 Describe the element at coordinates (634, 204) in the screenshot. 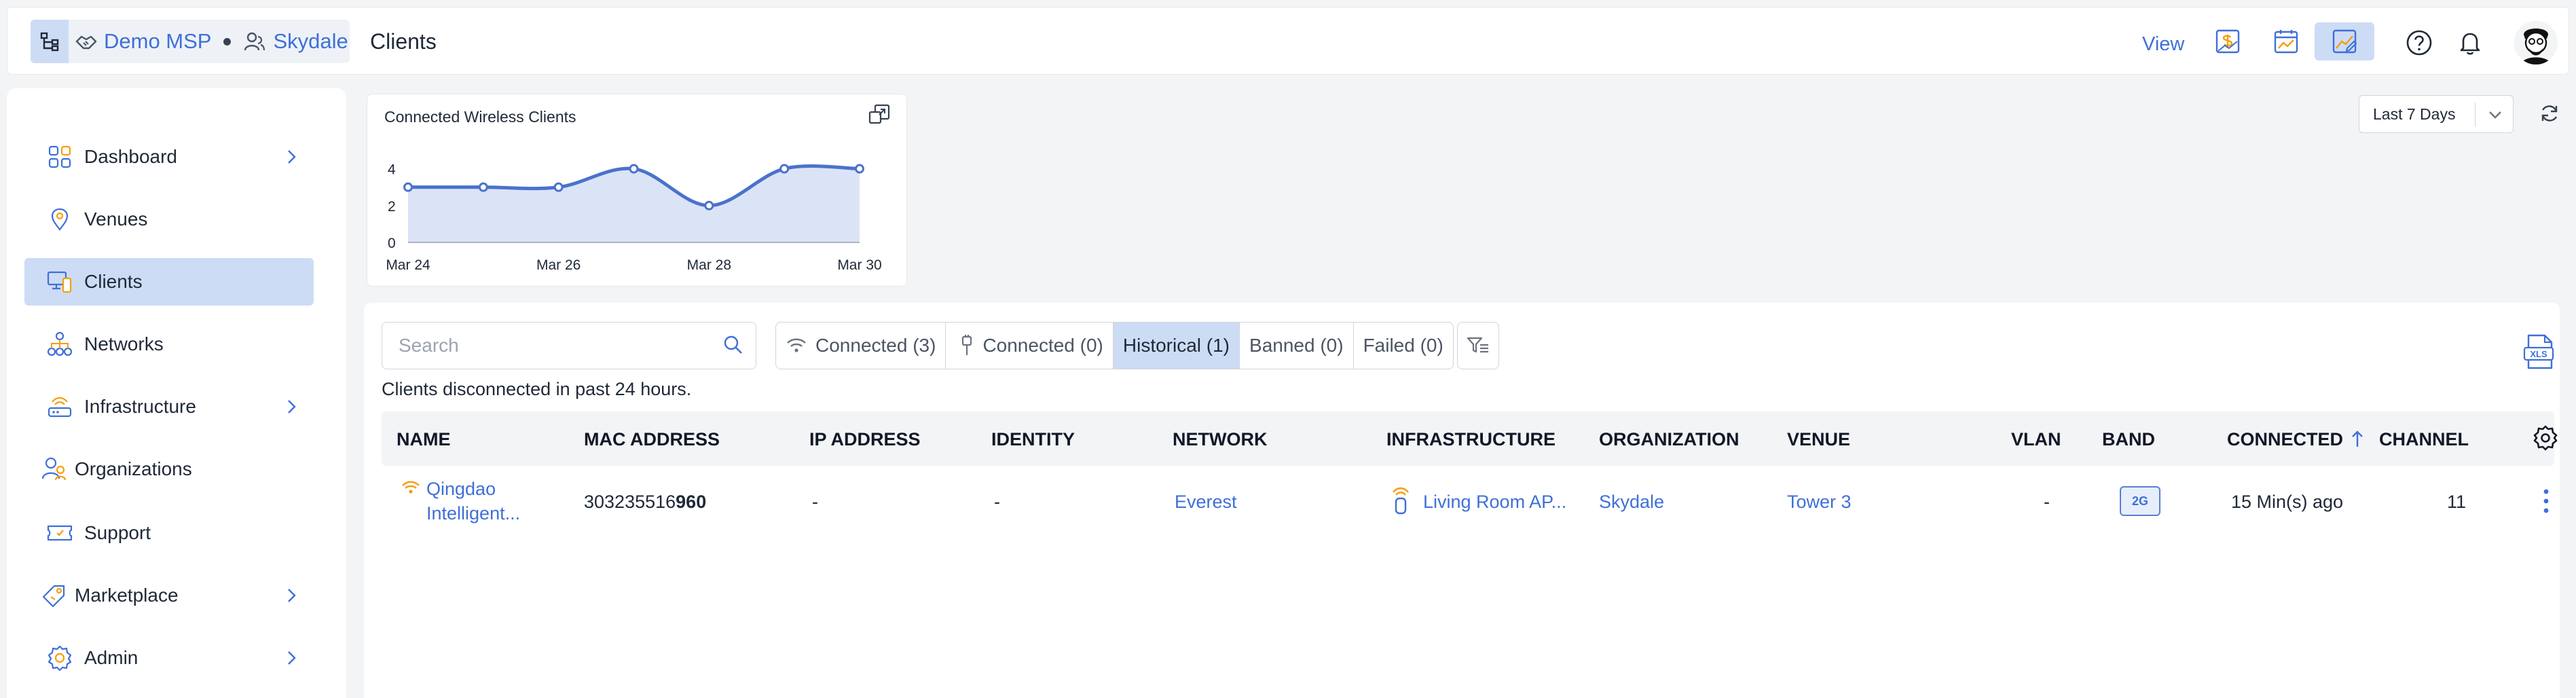

I see `chart-area-fill` at that location.